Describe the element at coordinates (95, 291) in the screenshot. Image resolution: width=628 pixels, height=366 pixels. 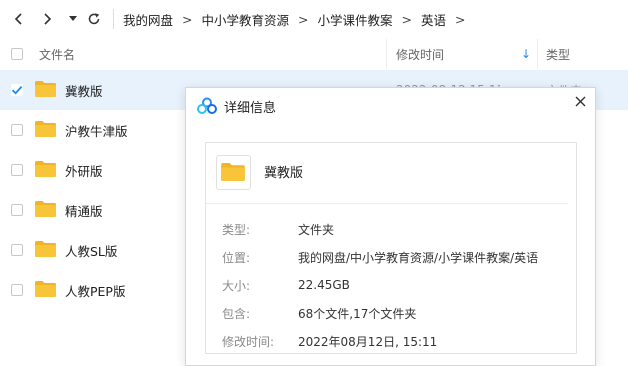
I see `file-name: 人教PEP版` at that location.